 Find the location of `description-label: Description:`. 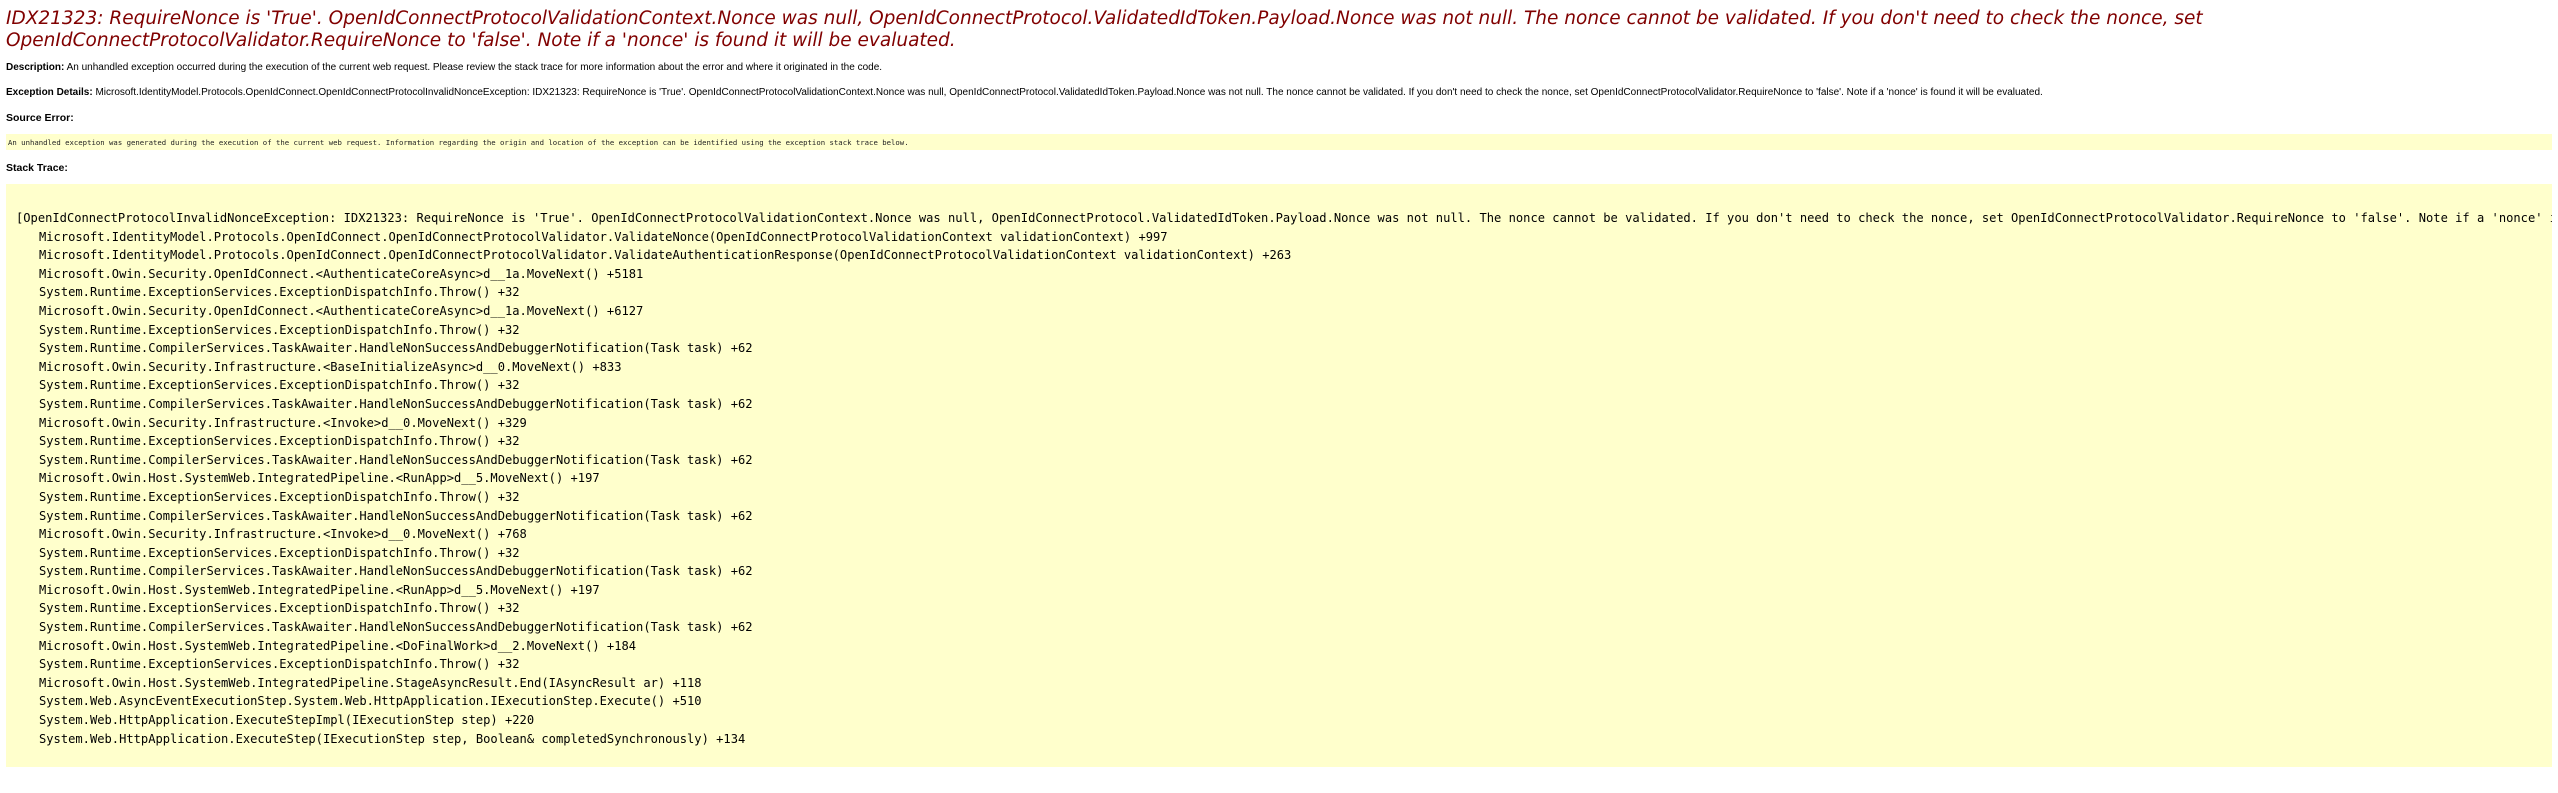

description-label: Description: is located at coordinates (35, 67).